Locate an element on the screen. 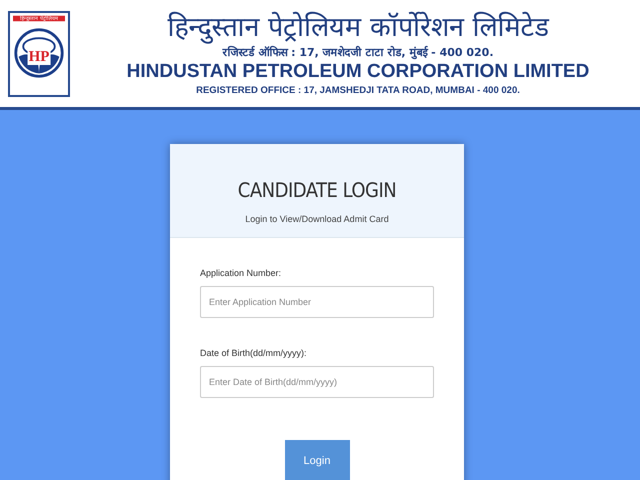 This screenshot has height=480, width=640. logo-mark: HP is located at coordinates (39, 56).